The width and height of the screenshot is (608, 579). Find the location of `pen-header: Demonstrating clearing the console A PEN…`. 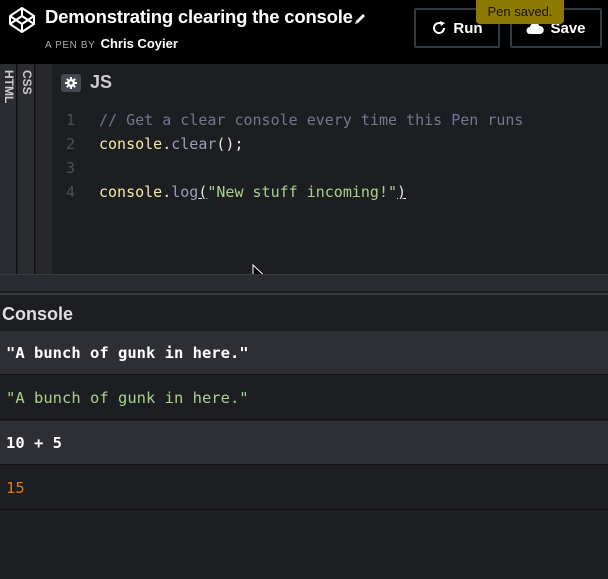

pen-header: Demonstrating clearing the console A PEN… is located at coordinates (304, 32).